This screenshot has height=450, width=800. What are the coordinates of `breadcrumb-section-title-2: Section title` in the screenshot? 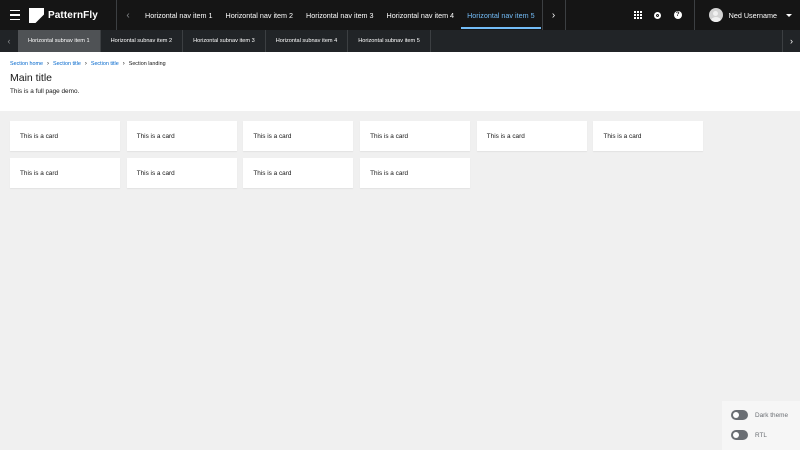 It's located at (105, 64).